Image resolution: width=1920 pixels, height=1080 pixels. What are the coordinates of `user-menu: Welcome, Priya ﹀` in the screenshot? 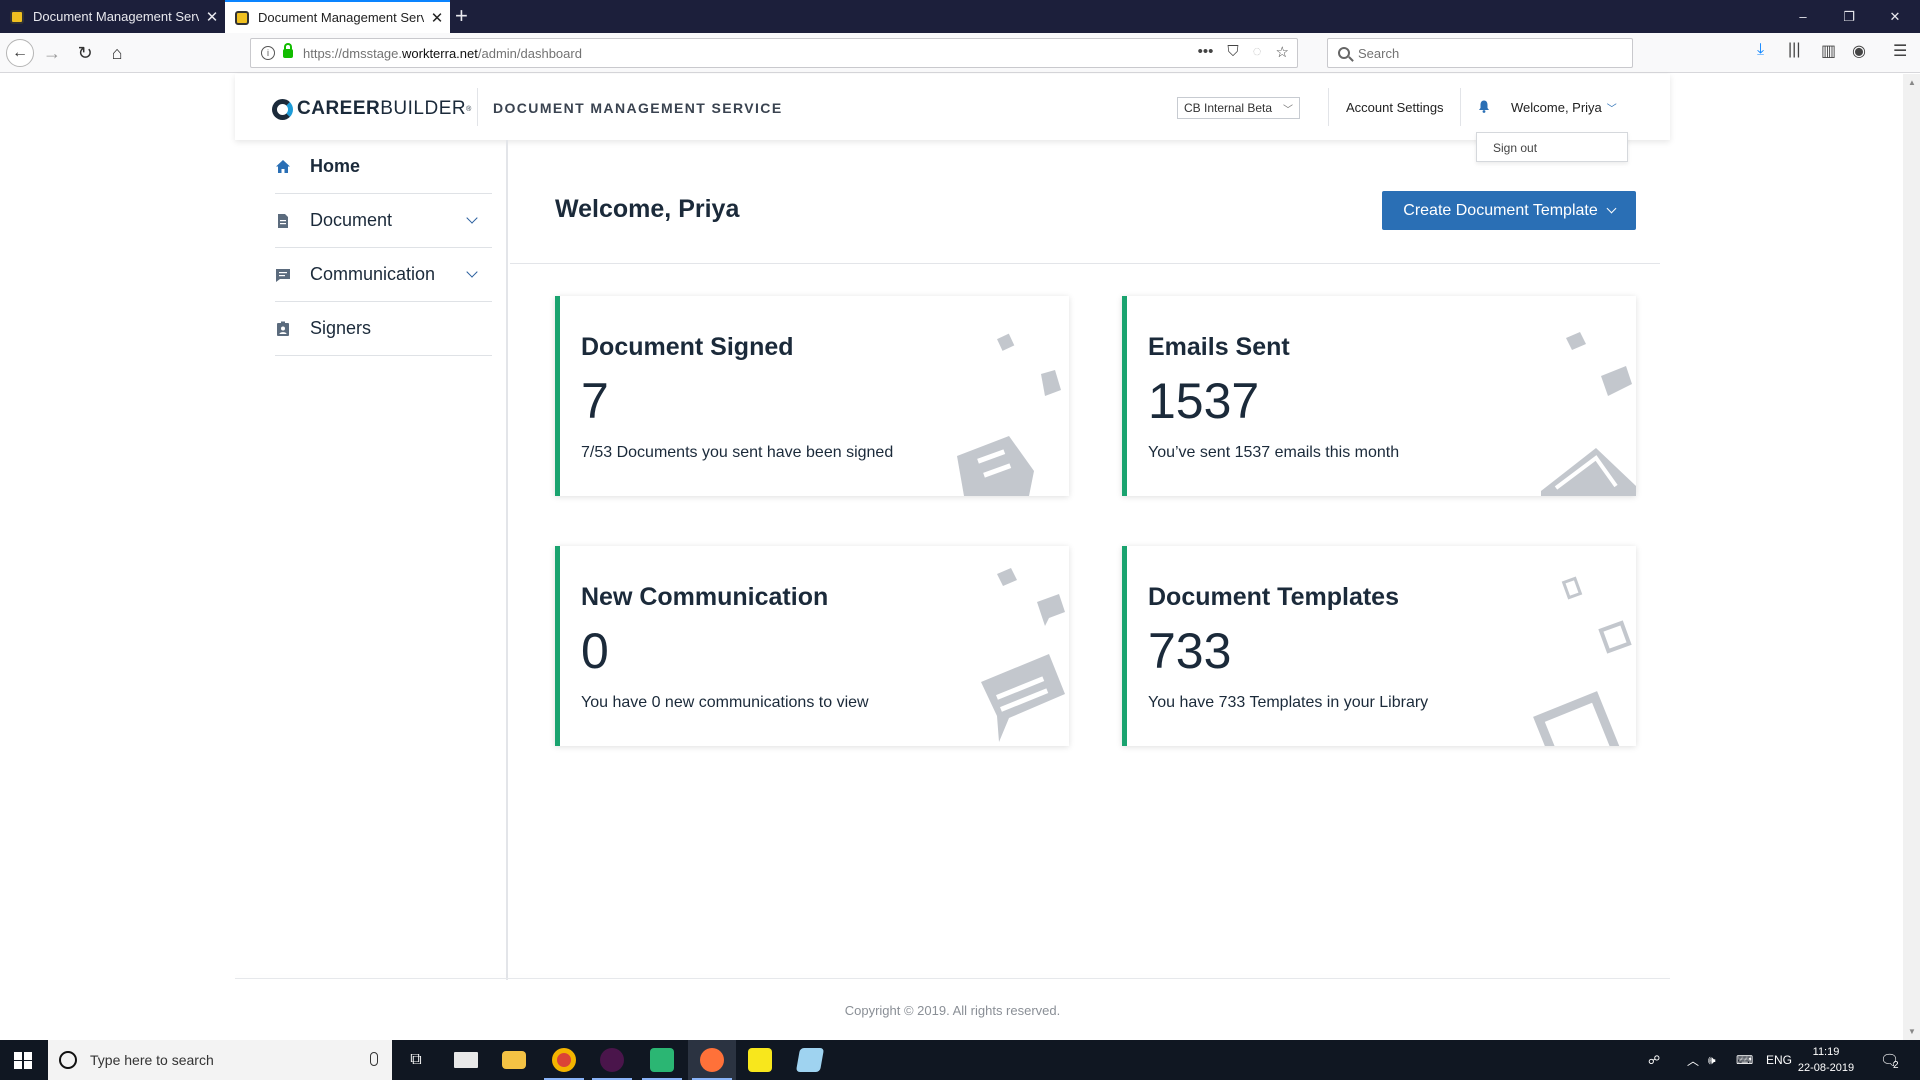 It's located at (1564, 107).